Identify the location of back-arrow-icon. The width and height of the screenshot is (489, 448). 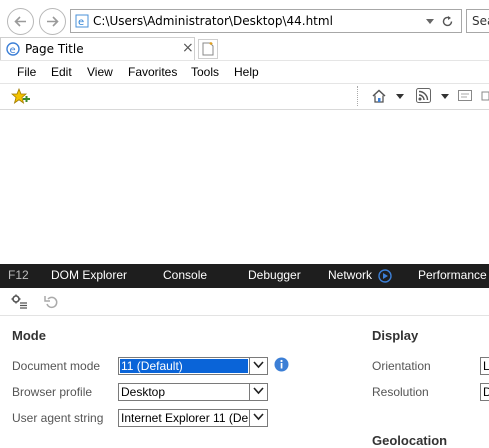
(20, 21).